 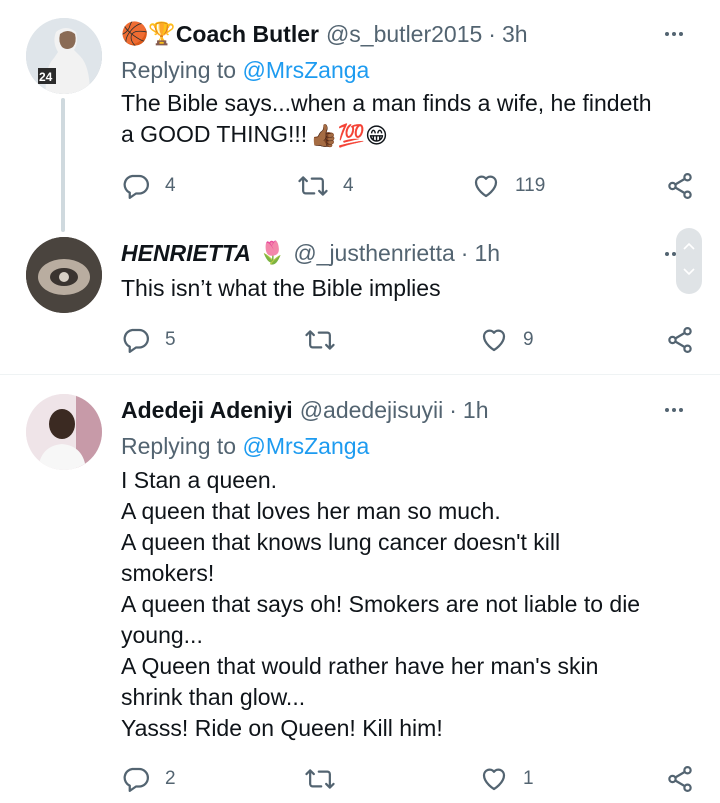 I want to click on tulip-icon: 🌷, so click(x=272, y=252).